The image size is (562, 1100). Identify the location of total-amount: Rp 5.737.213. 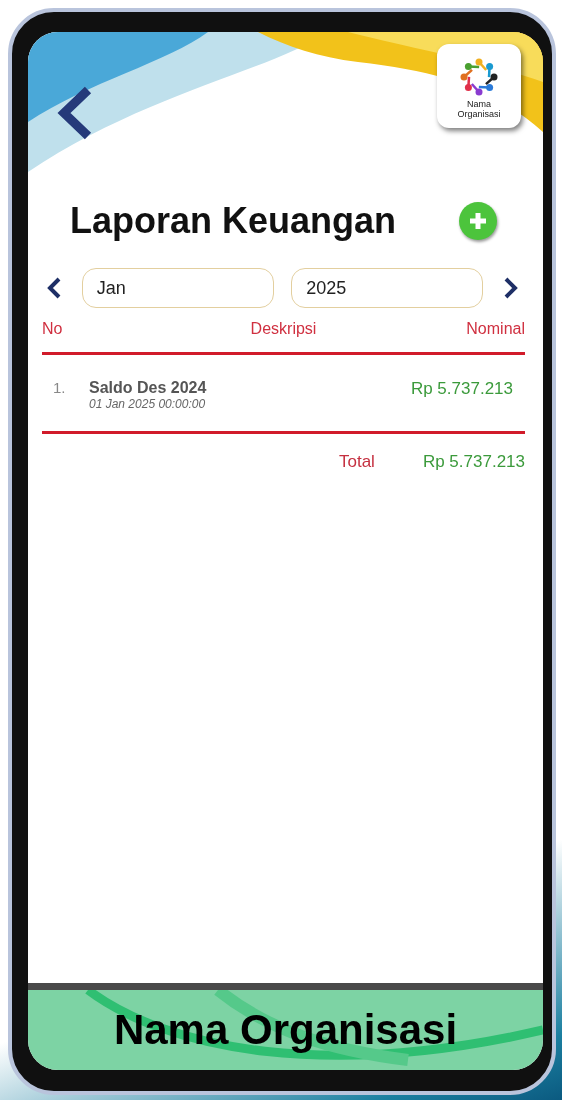
(473, 462).